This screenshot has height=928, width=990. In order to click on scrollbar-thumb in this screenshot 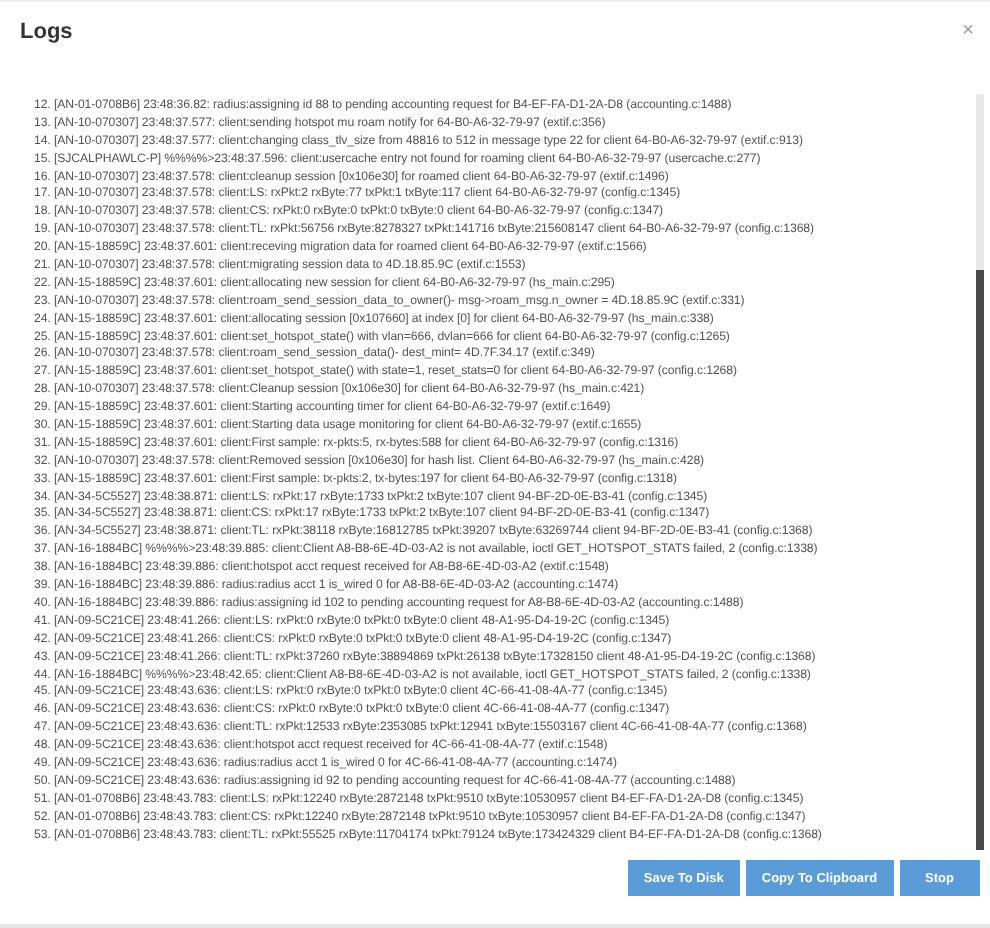, I will do `click(980, 560)`.